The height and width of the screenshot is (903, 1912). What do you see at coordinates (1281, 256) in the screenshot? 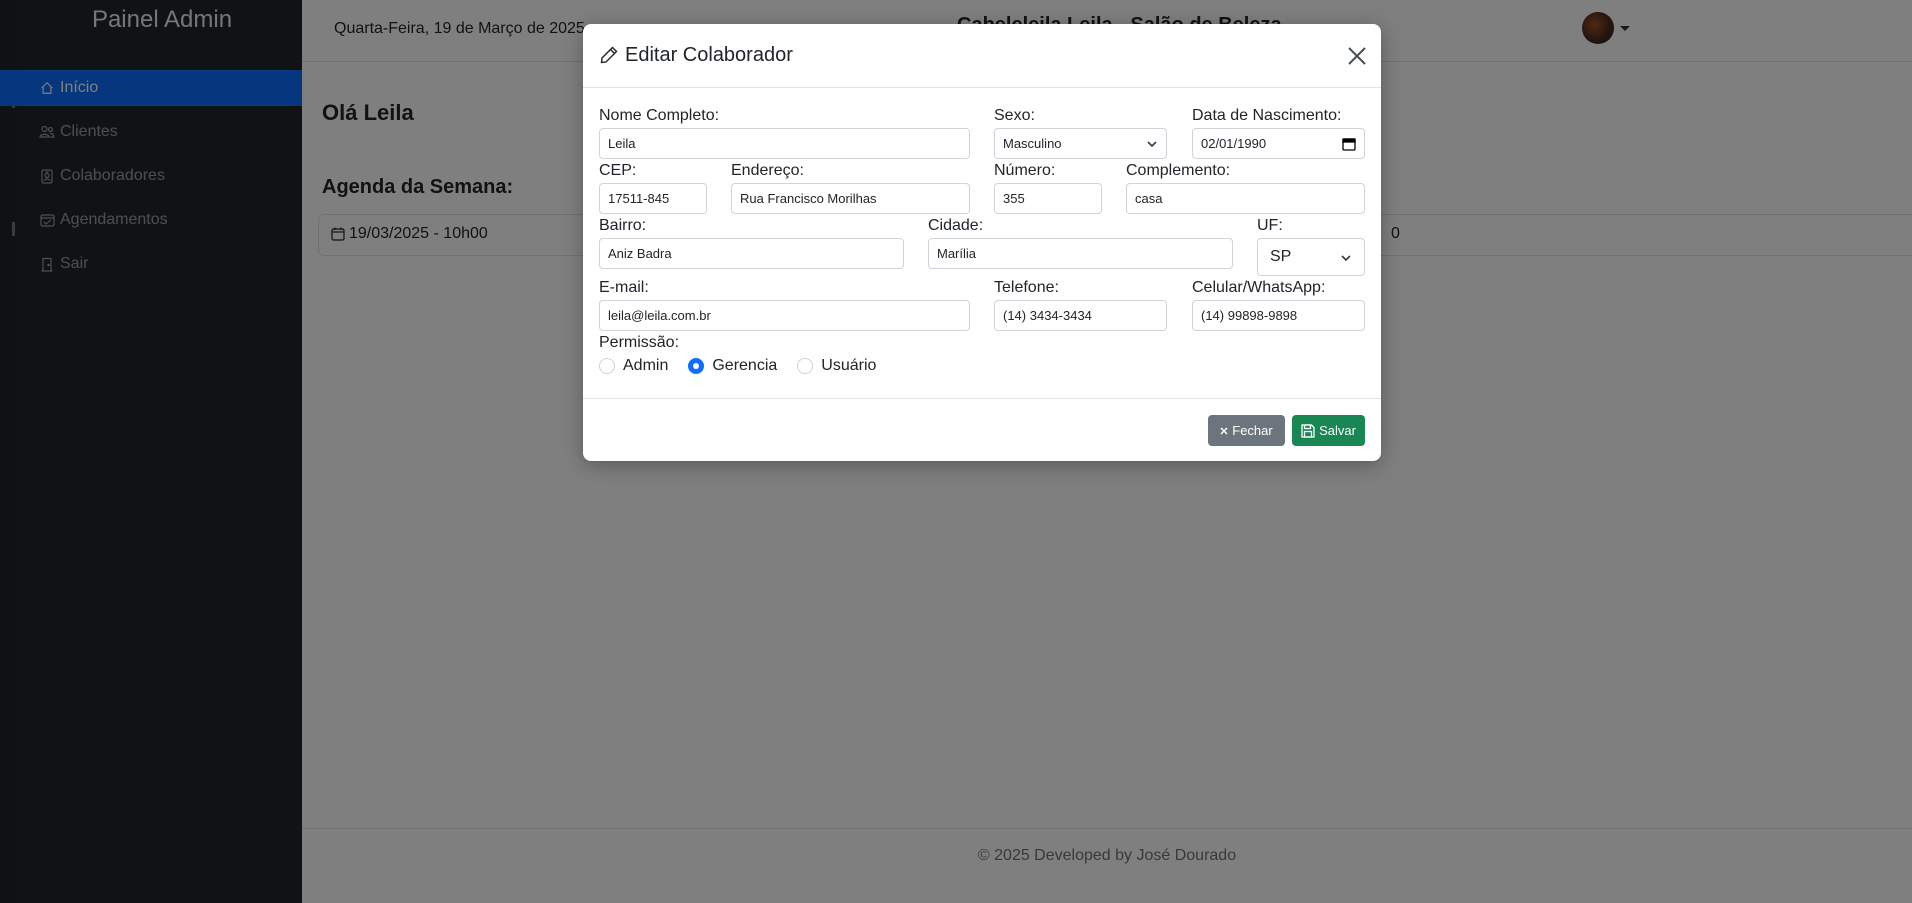
I see `uf-value: SP` at bounding box center [1281, 256].